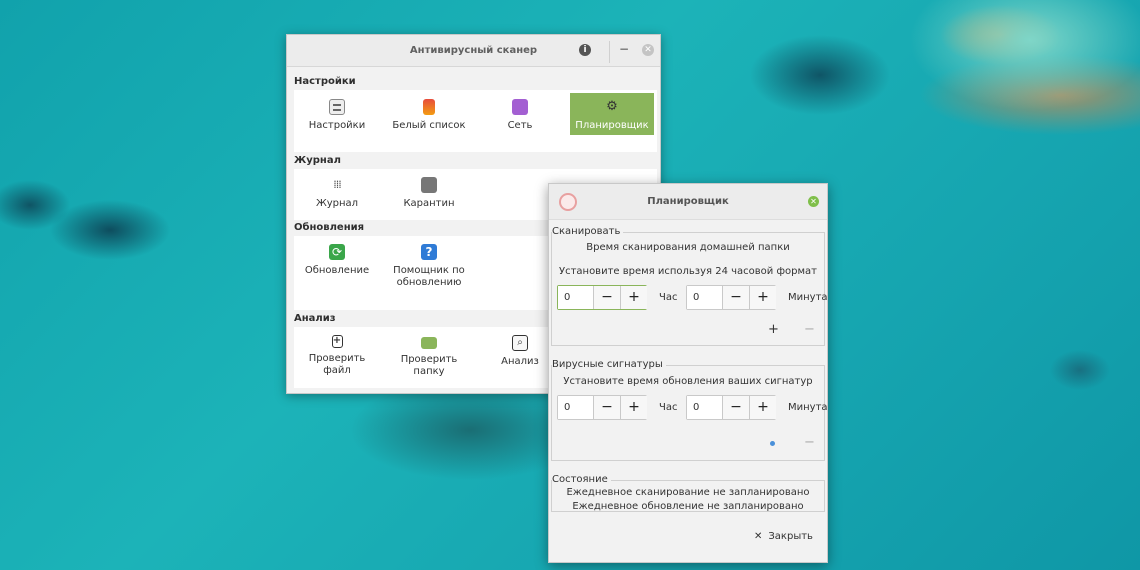  Describe the element at coordinates (520, 115) in the screenshot. I see `tile-network: Сеть` at that location.